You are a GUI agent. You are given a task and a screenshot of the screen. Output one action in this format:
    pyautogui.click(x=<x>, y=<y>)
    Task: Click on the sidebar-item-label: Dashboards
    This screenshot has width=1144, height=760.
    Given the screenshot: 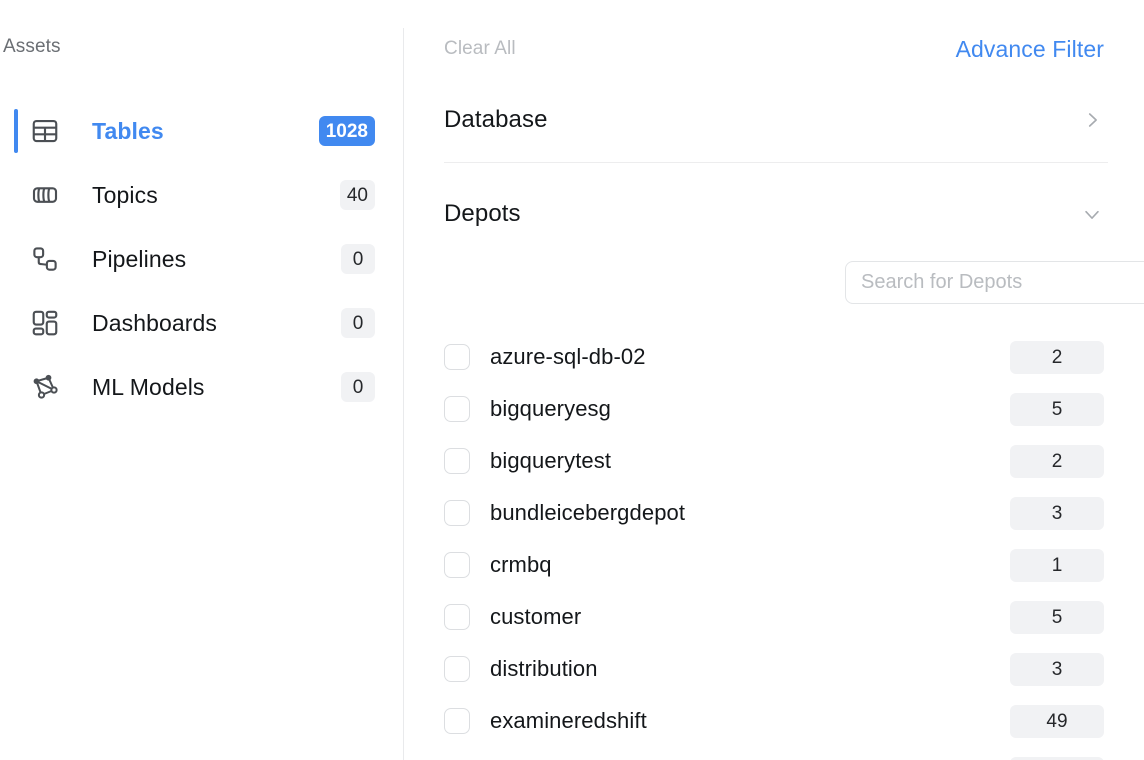 What is the action you would take?
    pyautogui.click(x=155, y=322)
    